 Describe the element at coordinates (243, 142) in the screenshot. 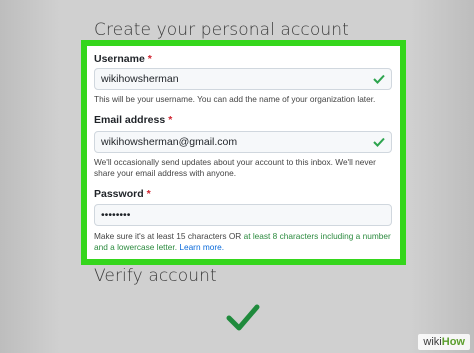

I see `email-input: wikihowsherman@gmail.com` at that location.